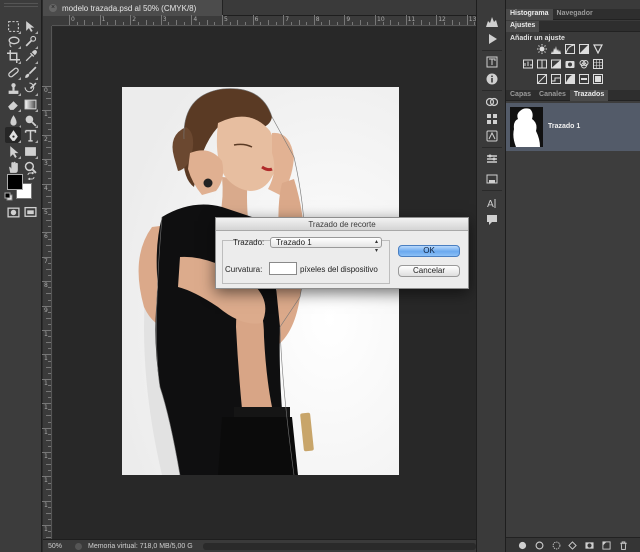 Image resolution: width=640 pixels, height=552 pixels. Describe the element at coordinates (47, 285) in the screenshot. I see `vertical-ruler: 0123456789111111111` at that location.